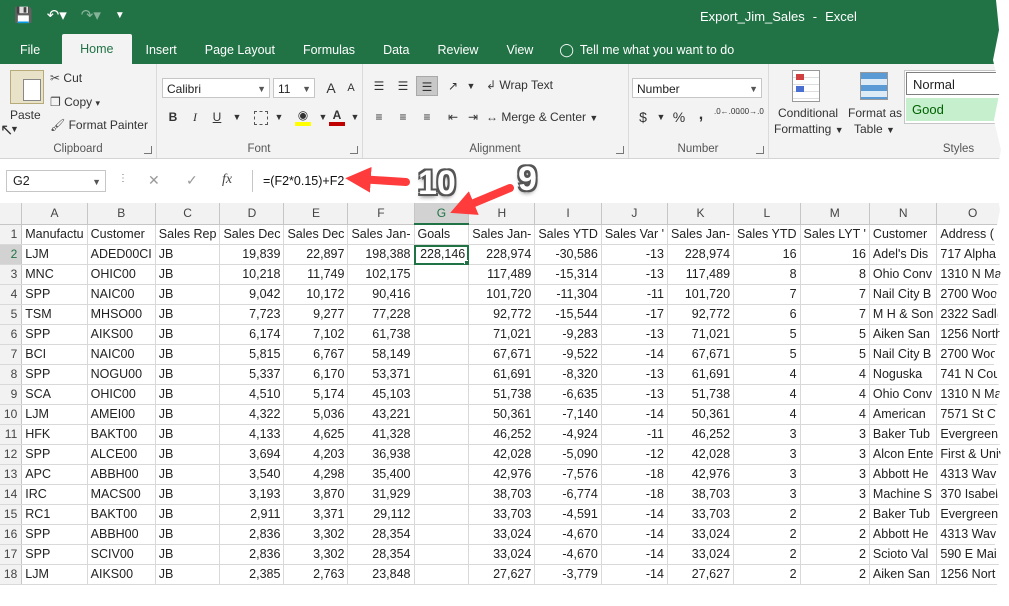  What do you see at coordinates (188, 294) in the screenshot?
I see `cell-c4: JB` at bounding box center [188, 294].